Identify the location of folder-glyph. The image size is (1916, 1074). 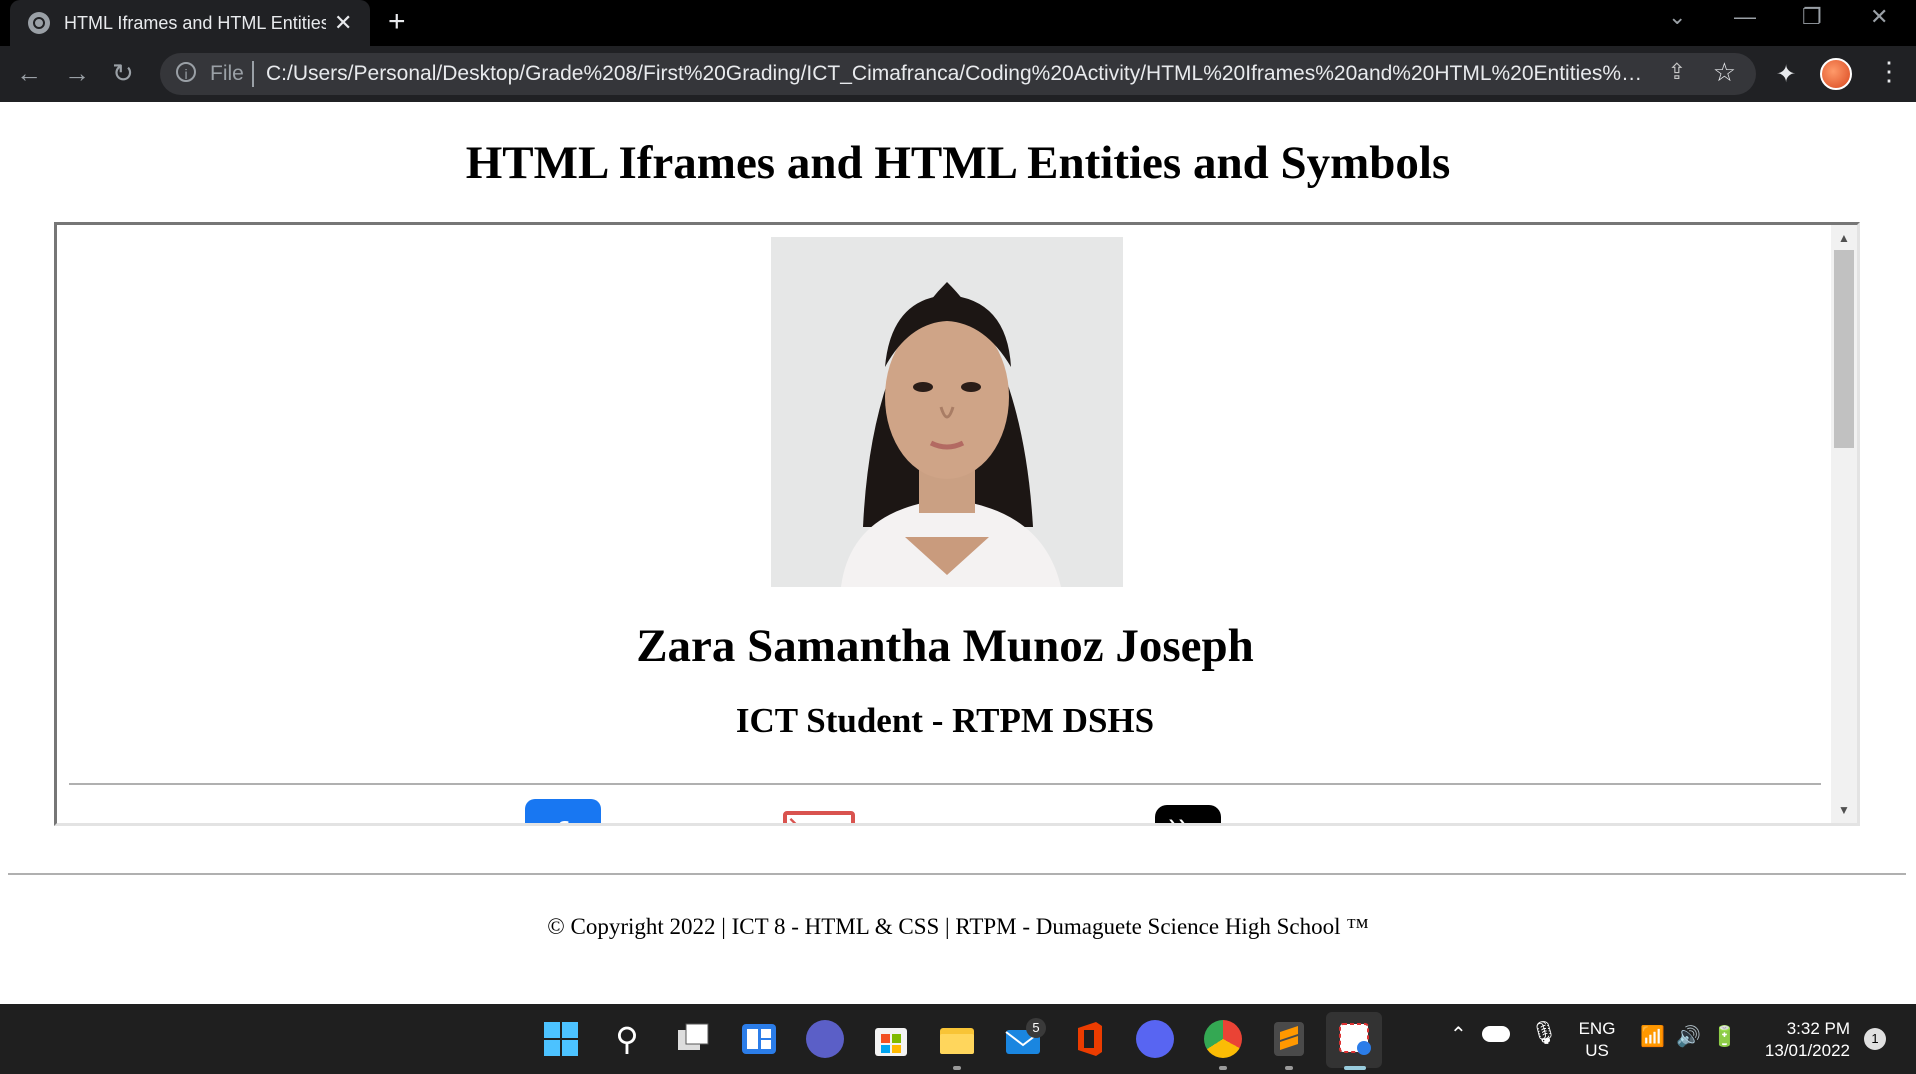
(957, 1041).